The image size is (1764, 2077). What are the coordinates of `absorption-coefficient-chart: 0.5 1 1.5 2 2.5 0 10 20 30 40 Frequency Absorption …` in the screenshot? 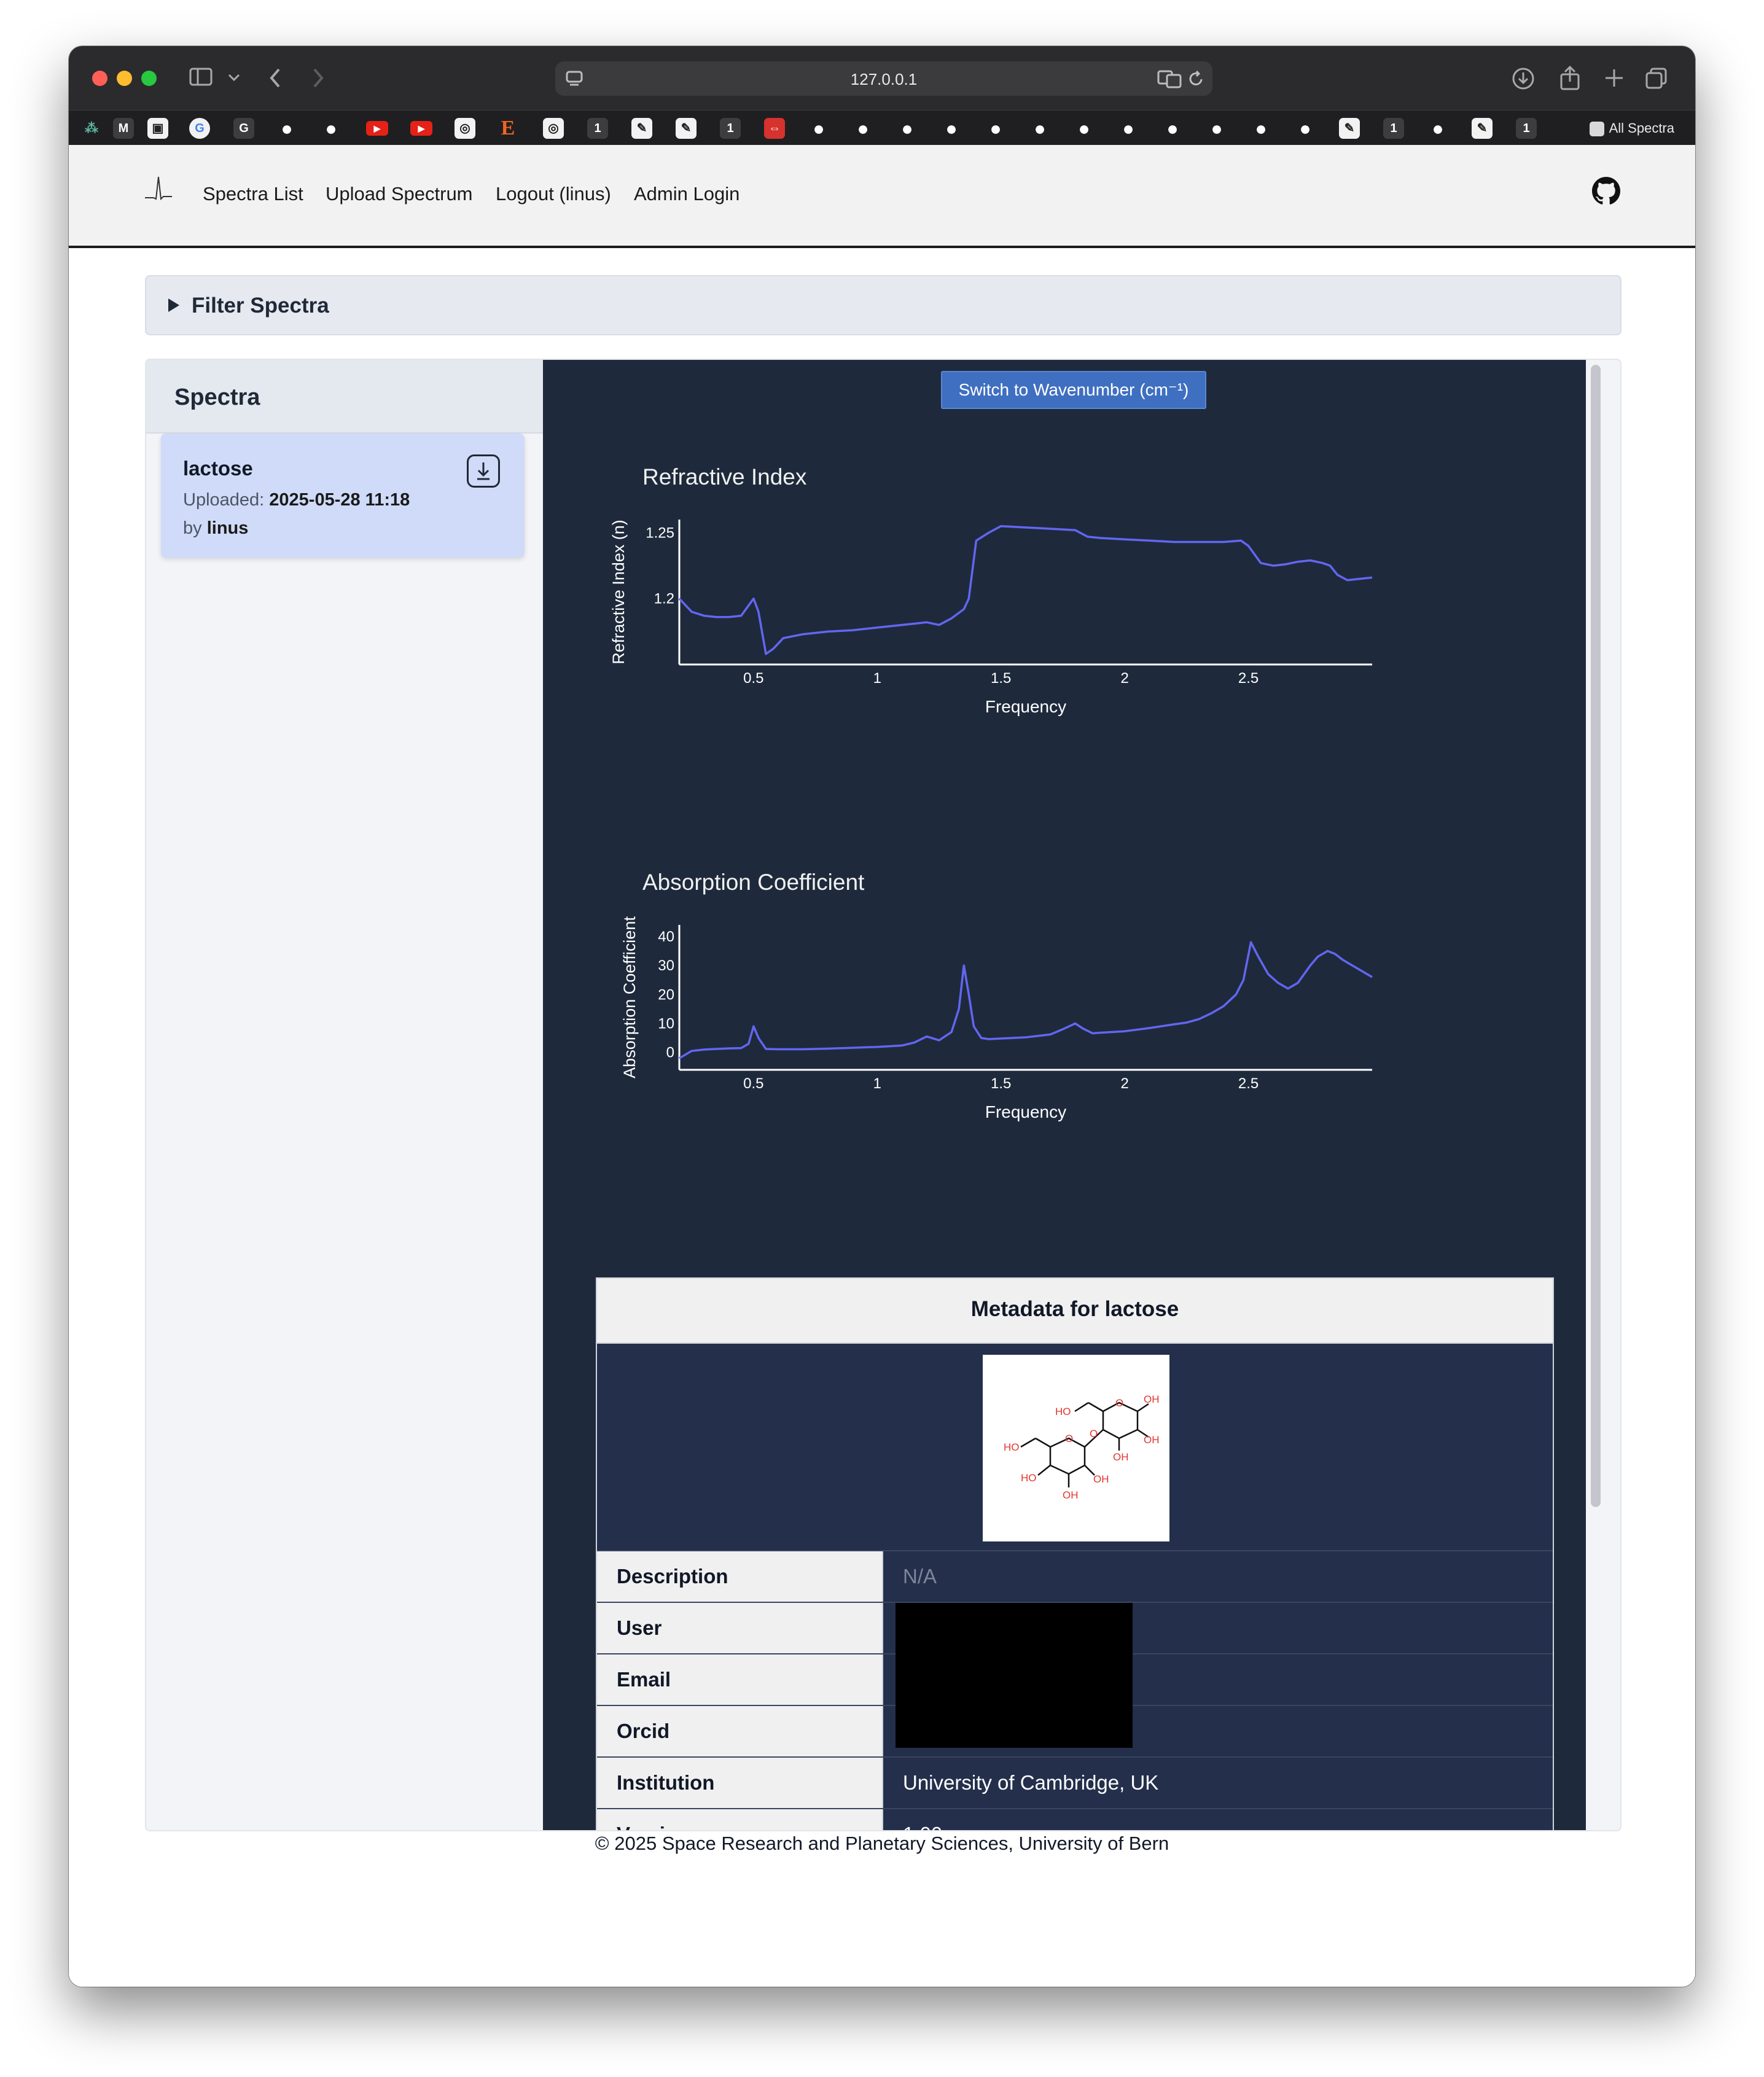 It's located at (998, 1035).